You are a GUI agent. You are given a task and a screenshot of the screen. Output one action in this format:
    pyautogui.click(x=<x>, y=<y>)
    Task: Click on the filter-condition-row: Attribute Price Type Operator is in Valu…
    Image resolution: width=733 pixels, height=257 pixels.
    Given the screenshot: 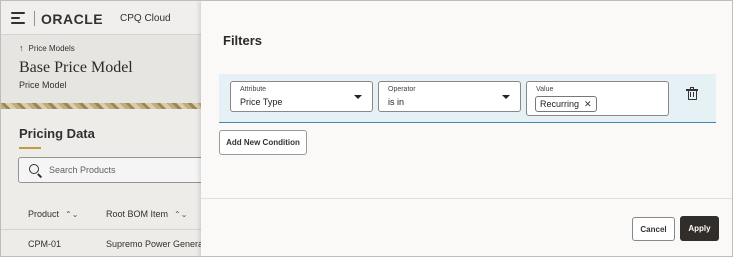 What is the action you would take?
    pyautogui.click(x=467, y=98)
    